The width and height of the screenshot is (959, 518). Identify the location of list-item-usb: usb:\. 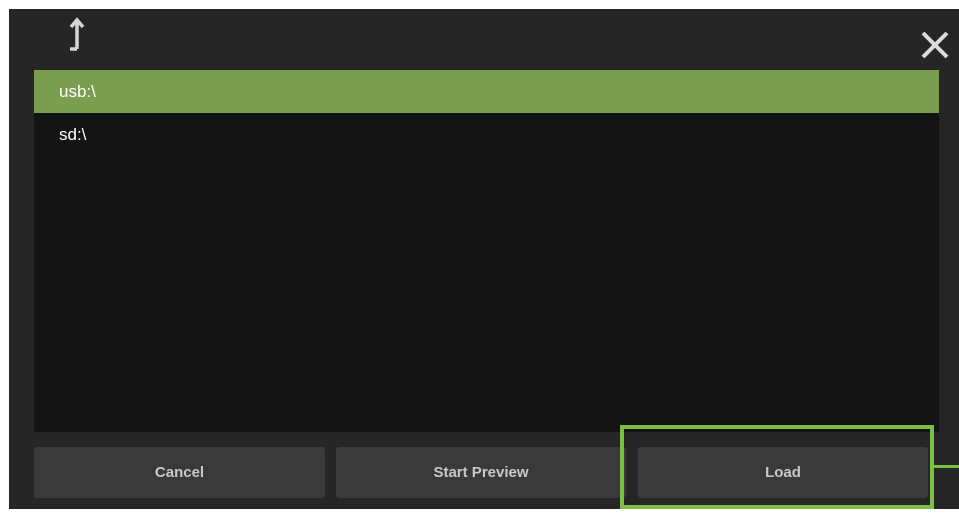
(486, 91).